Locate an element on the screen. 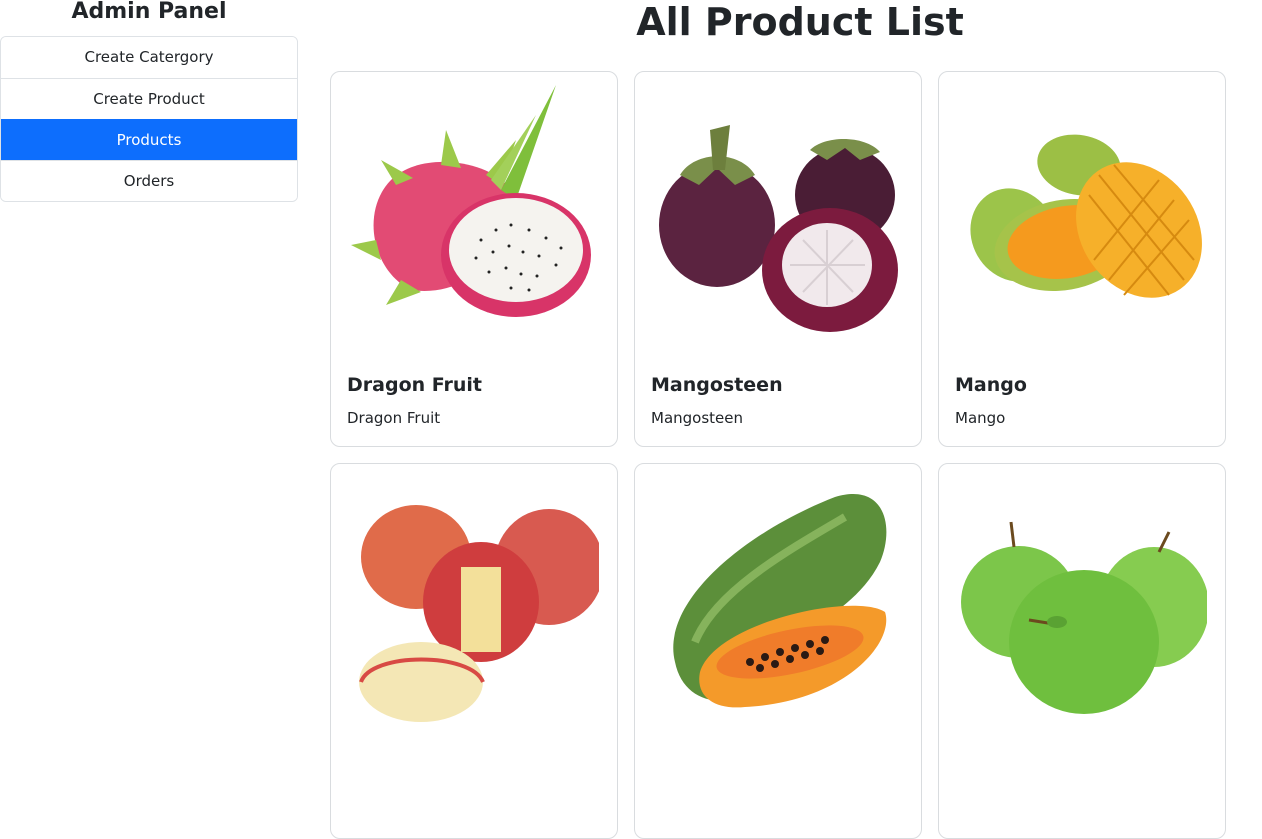  papaya-image is located at coordinates (780, 601).